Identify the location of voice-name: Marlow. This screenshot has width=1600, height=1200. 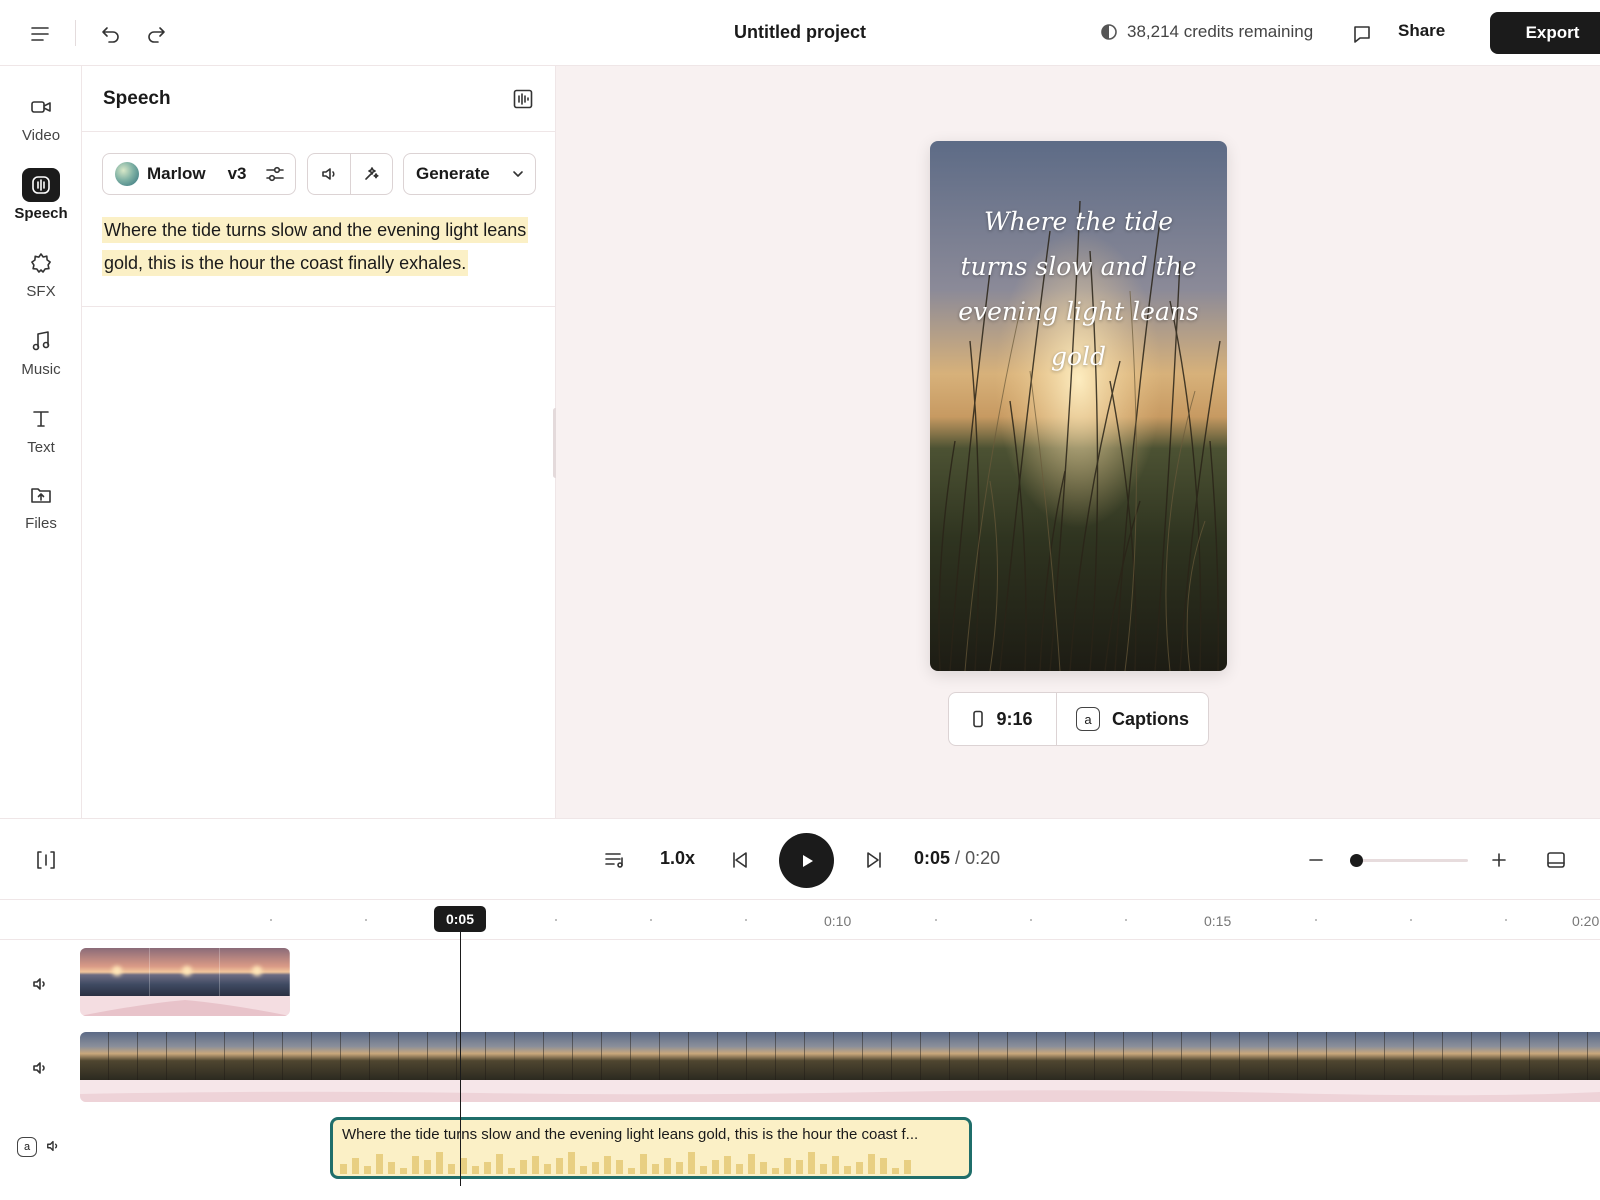
(176, 173).